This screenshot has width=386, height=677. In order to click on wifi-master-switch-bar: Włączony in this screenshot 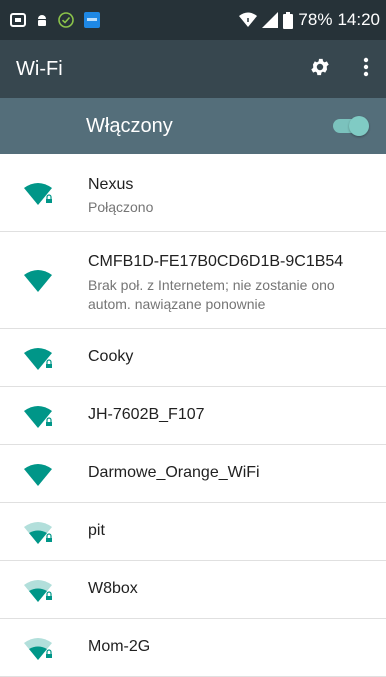, I will do `click(193, 126)`.